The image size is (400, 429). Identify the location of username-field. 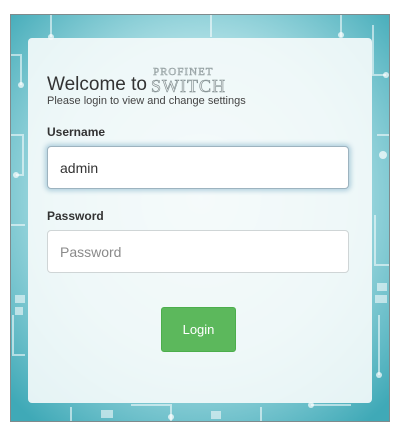
(198, 167).